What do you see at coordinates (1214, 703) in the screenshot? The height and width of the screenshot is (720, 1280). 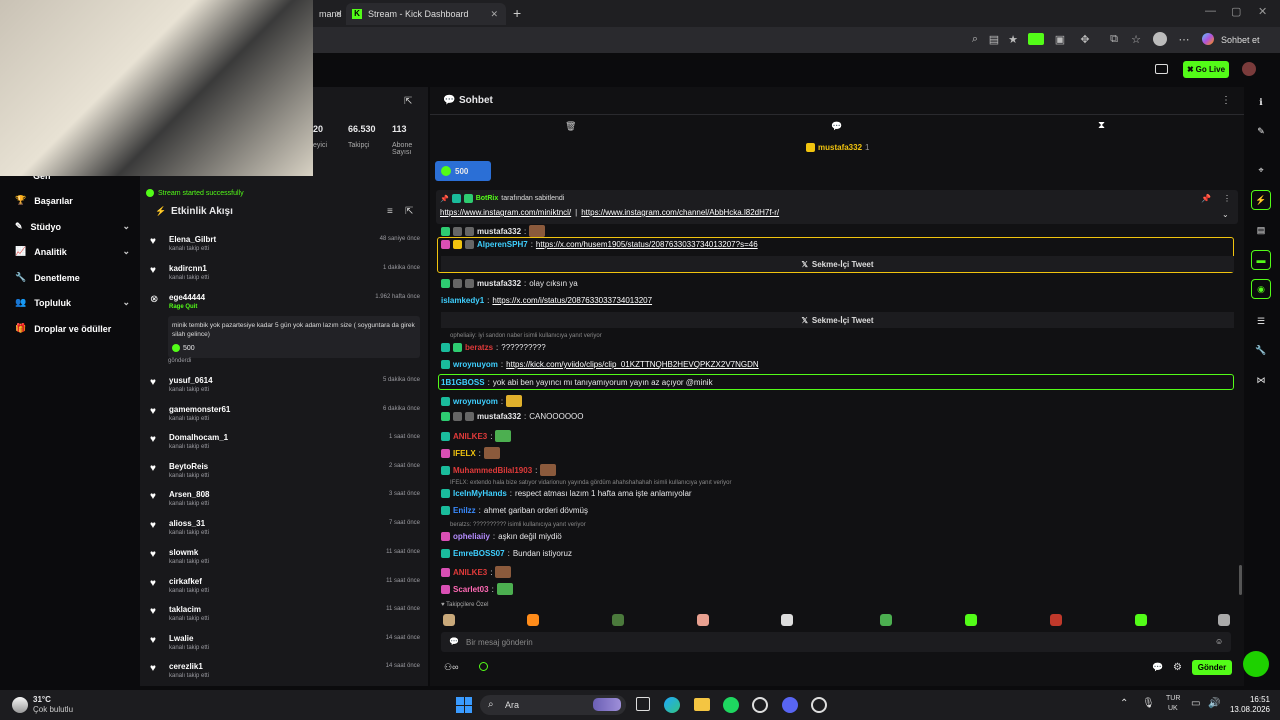 I see `volume-icon: 🔊` at bounding box center [1214, 703].